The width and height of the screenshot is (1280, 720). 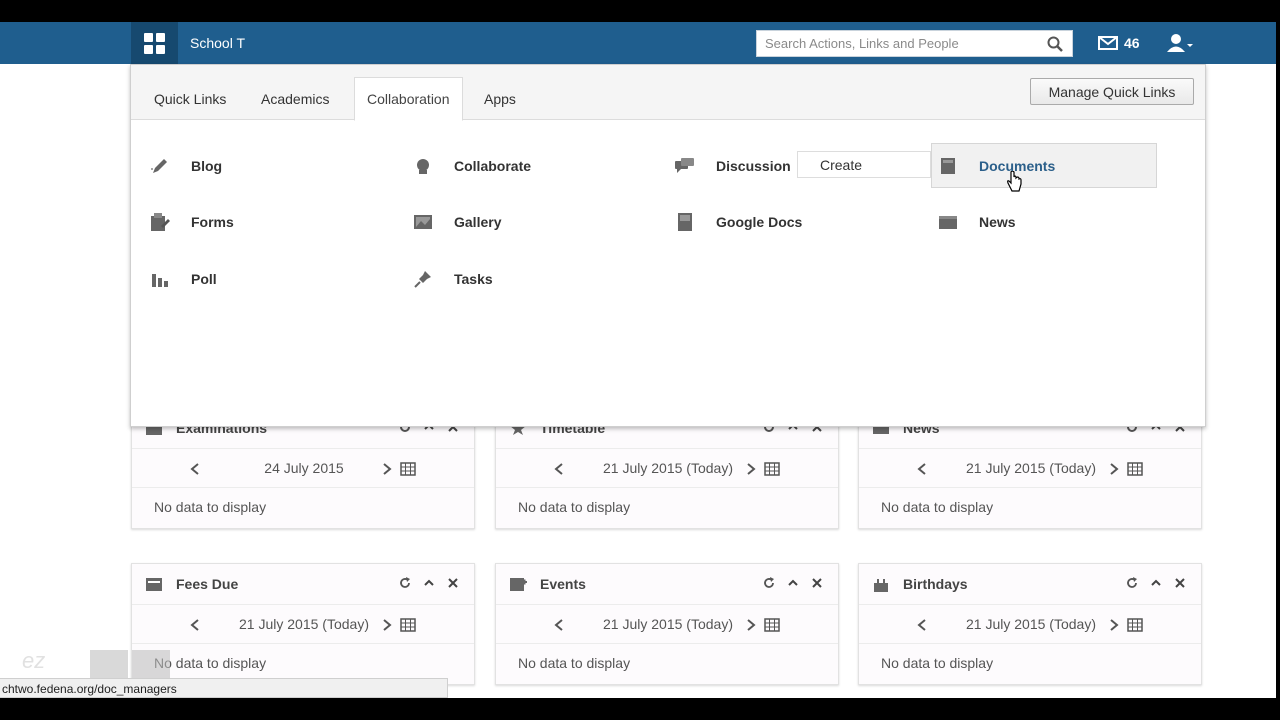 I want to click on menu-item-label: Blog, so click(x=207, y=166).